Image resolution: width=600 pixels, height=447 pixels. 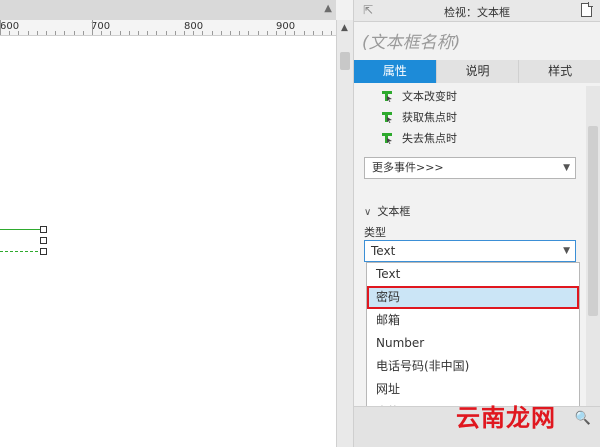 I want to click on inspector-scrollbar, so click(x=593, y=251).